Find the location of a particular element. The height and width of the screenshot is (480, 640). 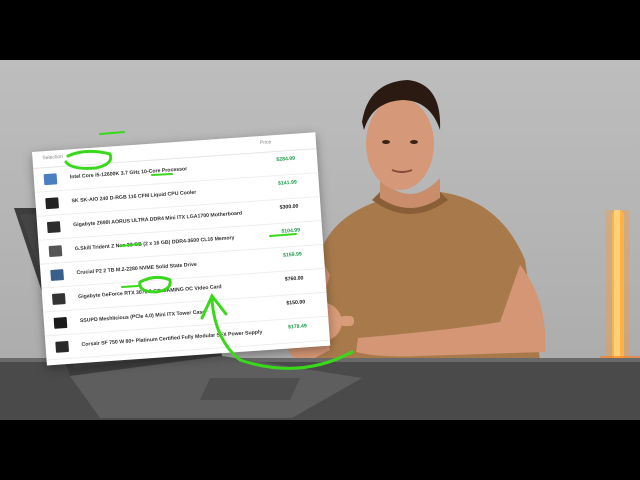

annotation-underline-price is located at coordinates (283, 235).